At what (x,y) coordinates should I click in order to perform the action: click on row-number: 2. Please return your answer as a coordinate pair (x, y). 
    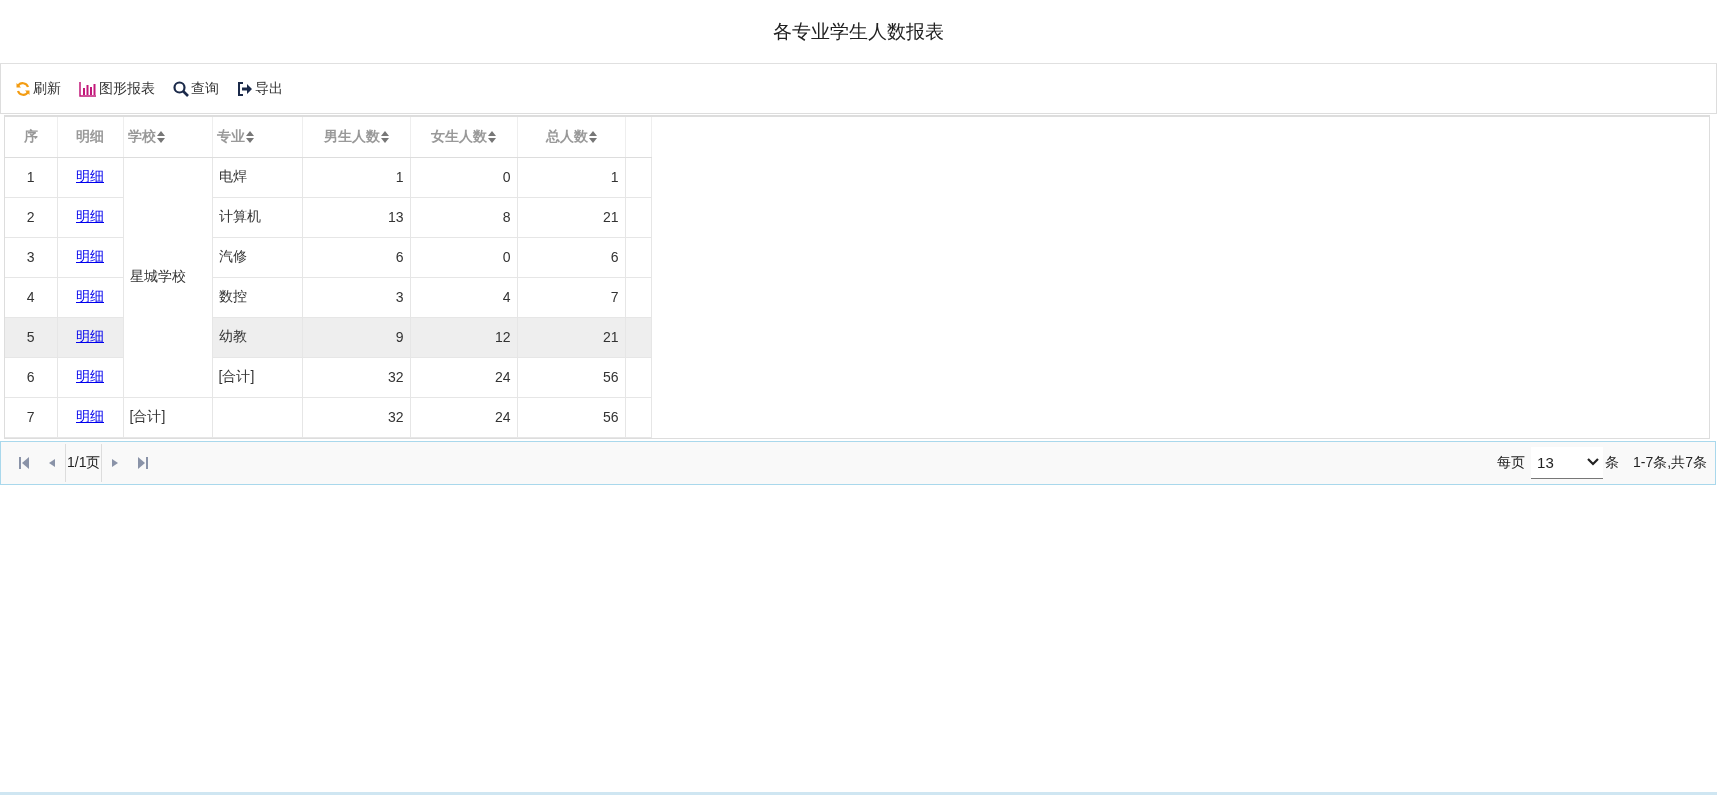
    Looking at the image, I should click on (31, 217).